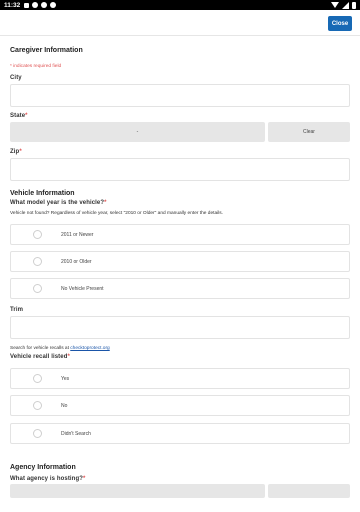  What do you see at coordinates (180, 23) in the screenshot?
I see `top-bar: Close` at bounding box center [180, 23].